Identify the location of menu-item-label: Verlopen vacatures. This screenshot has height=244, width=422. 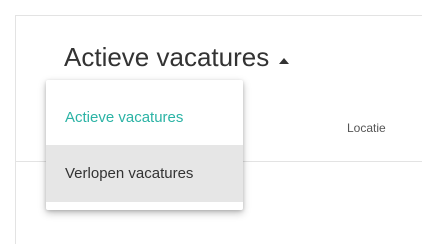
(129, 173).